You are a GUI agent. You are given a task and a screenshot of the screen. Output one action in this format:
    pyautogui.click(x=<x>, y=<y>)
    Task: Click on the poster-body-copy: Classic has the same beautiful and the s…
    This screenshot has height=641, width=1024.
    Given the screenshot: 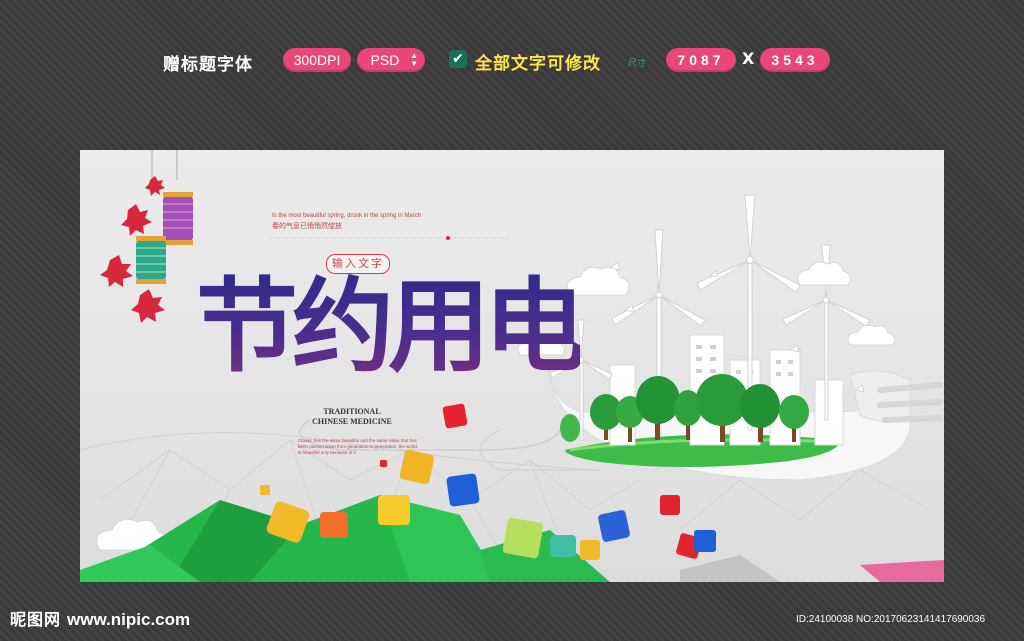 What is the action you would take?
    pyautogui.click(x=357, y=446)
    